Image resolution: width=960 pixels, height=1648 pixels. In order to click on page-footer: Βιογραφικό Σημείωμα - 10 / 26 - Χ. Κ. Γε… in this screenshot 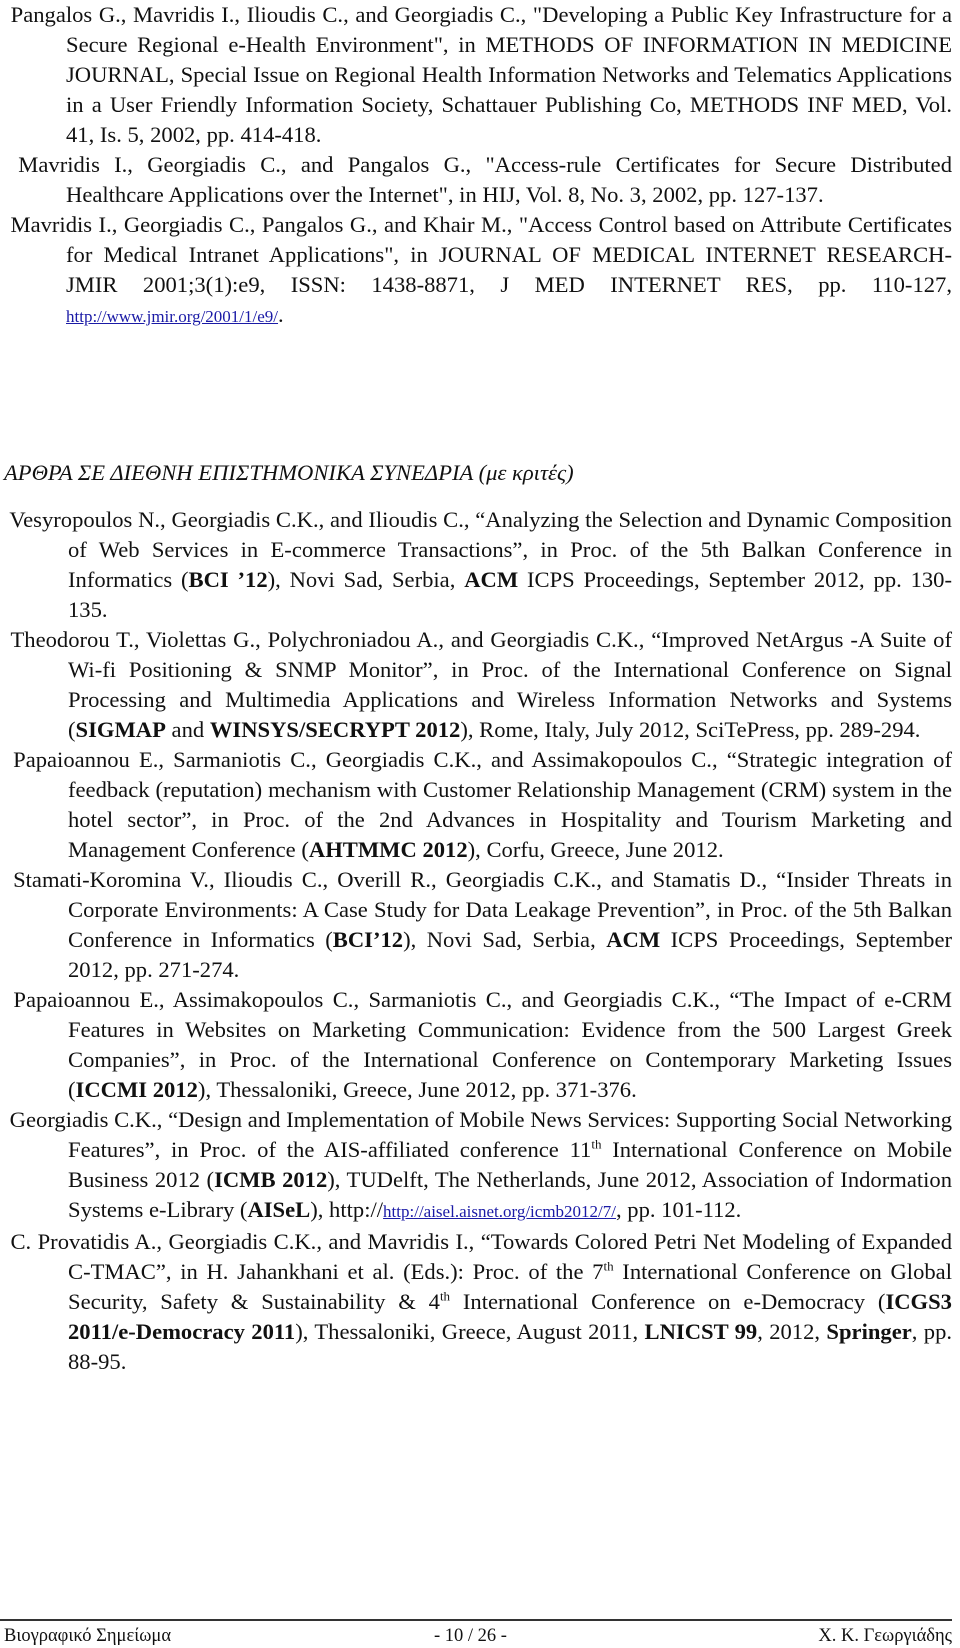, I will do `click(478, 1636)`.